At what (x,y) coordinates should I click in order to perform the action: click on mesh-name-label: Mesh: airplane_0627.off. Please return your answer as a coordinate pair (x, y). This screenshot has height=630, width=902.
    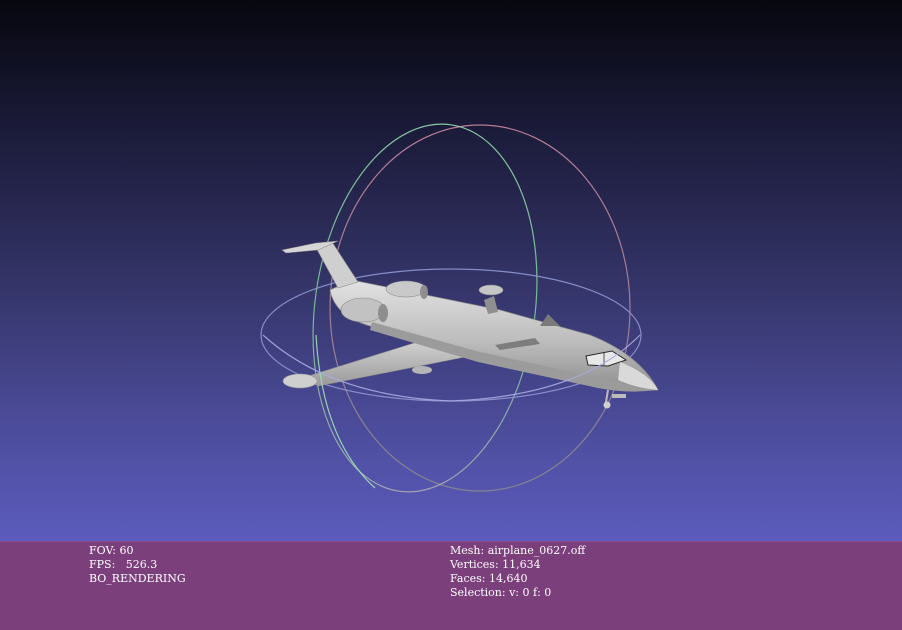
    Looking at the image, I should click on (518, 550).